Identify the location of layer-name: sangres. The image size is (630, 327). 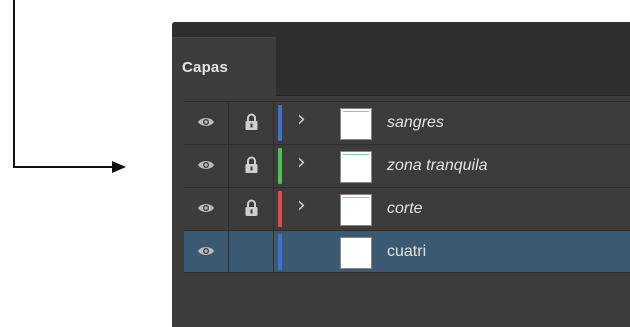
(415, 123).